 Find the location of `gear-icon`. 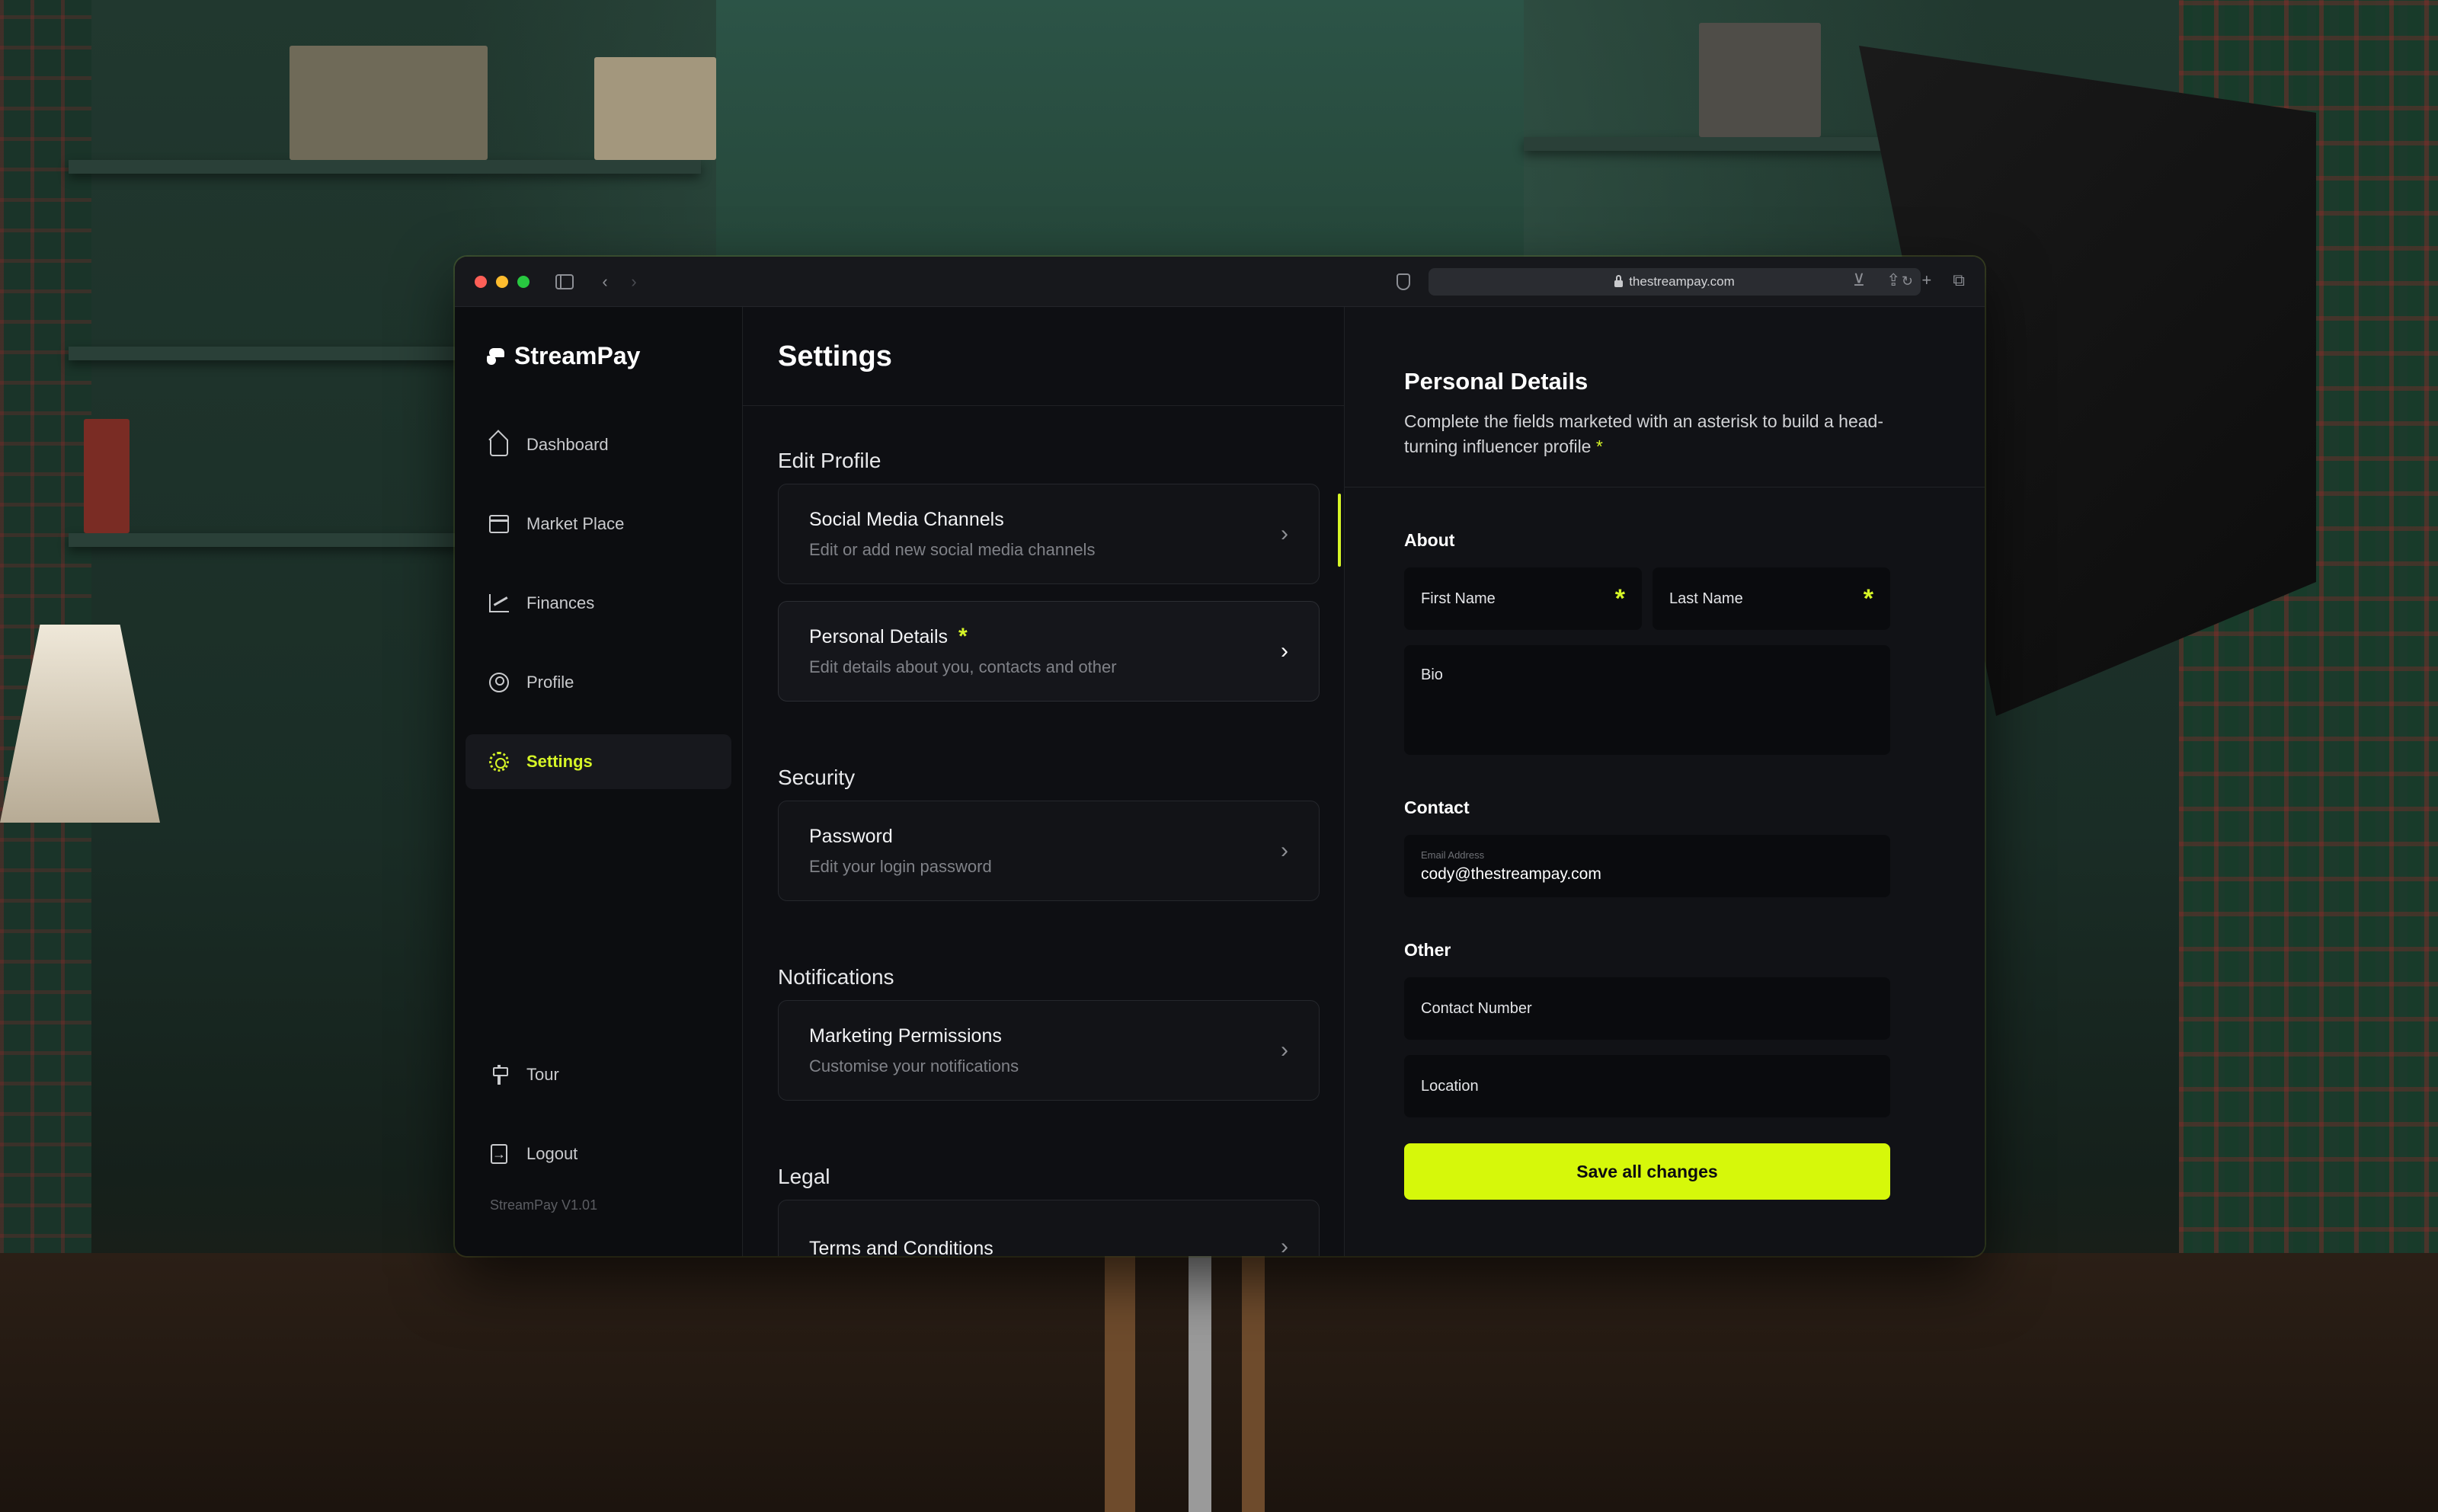

gear-icon is located at coordinates (499, 762).